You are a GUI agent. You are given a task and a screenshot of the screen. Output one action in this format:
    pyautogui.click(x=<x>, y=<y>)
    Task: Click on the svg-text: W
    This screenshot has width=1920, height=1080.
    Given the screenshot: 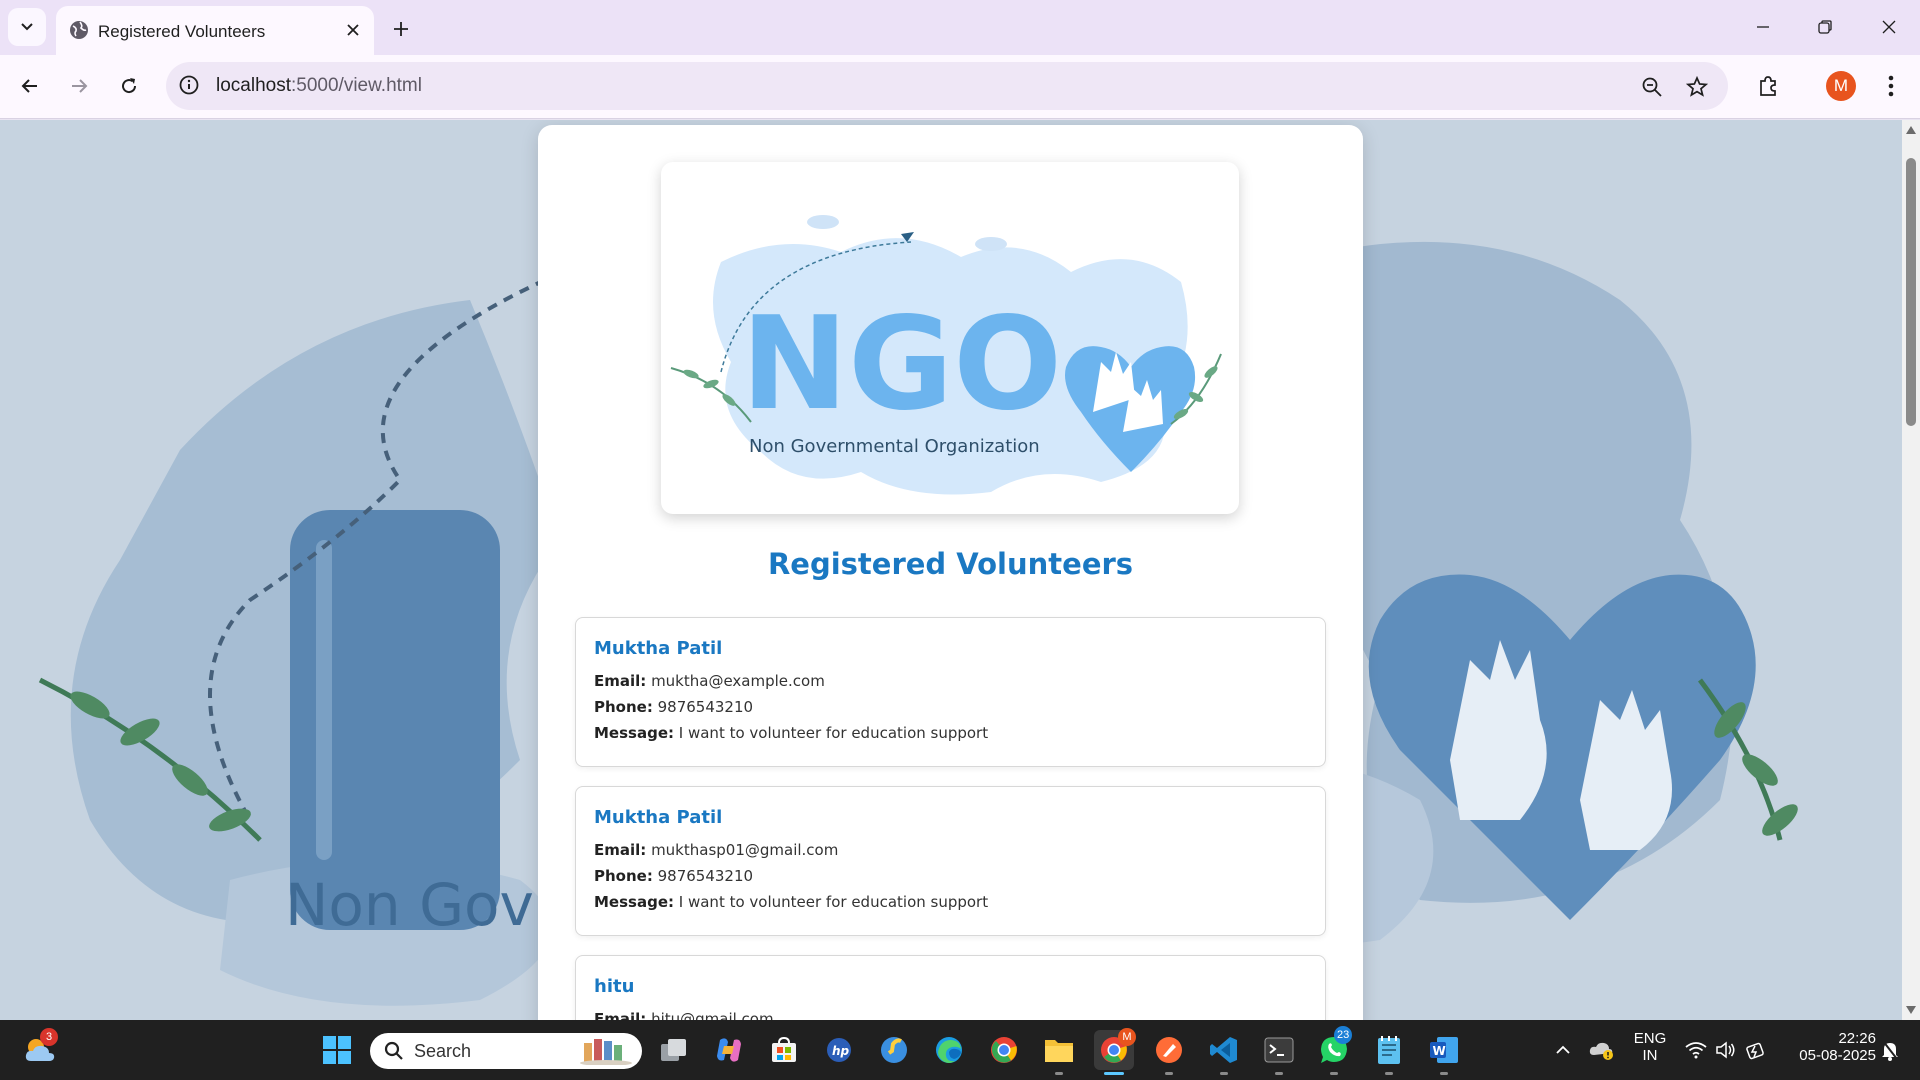 What is the action you would take?
    pyautogui.click(x=1439, y=1051)
    